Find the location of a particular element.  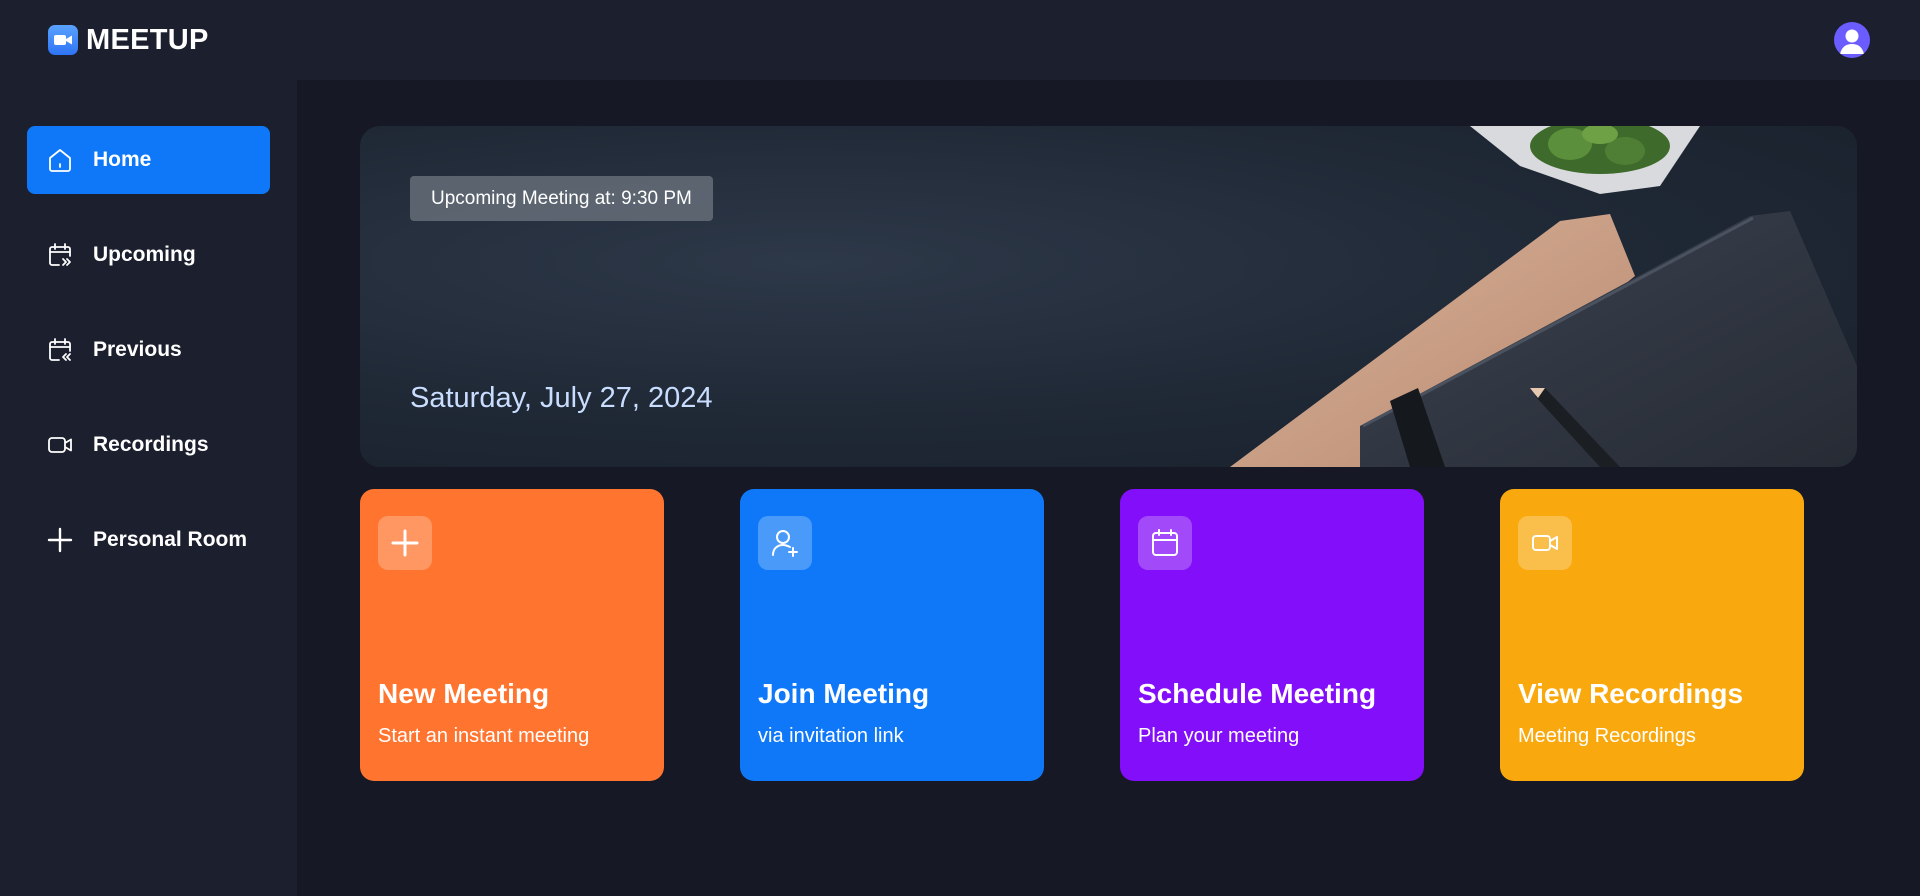

user-avatar is located at coordinates (1852, 40).